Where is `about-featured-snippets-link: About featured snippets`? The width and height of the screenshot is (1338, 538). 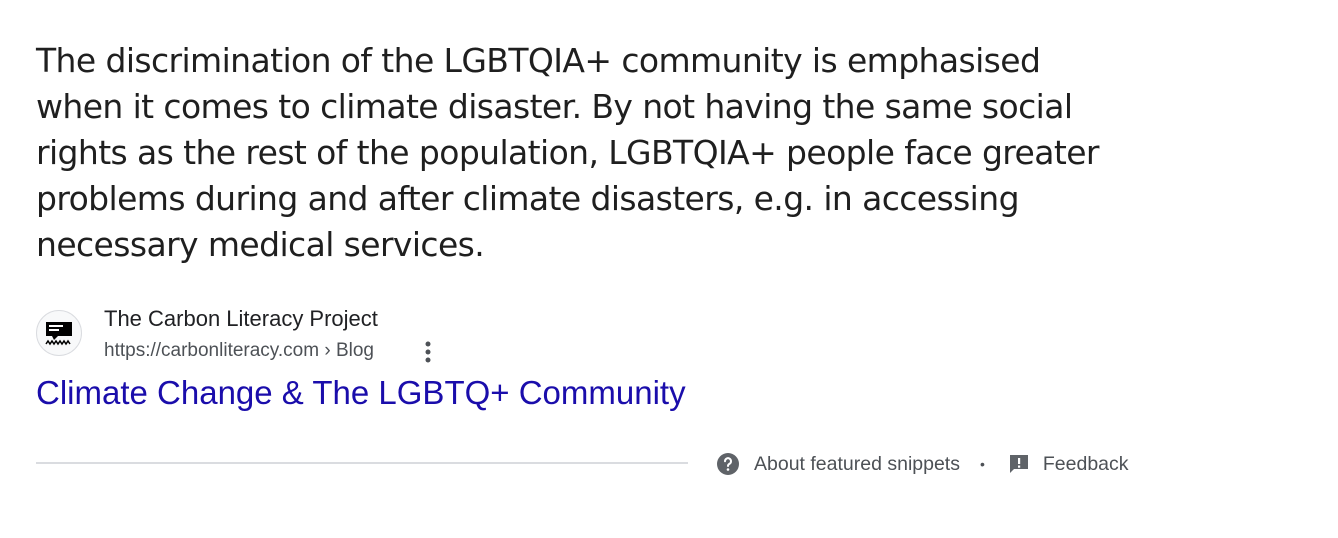
about-featured-snippets-link: About featured snippets is located at coordinates (857, 464).